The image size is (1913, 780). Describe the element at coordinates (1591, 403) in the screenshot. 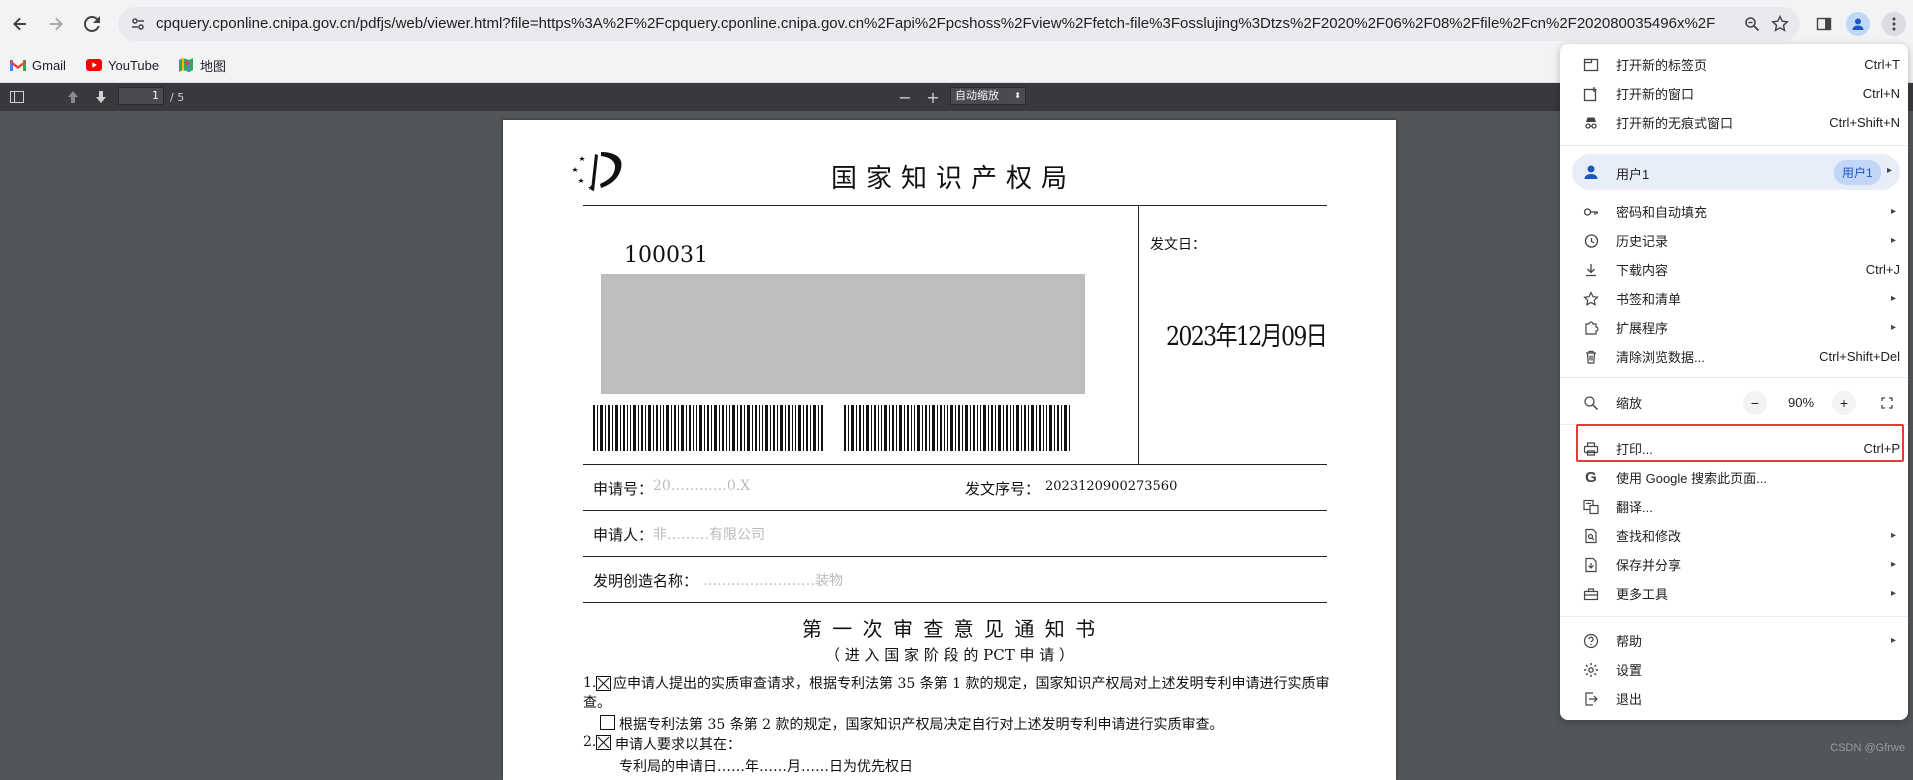

I see `zoom-icon` at that location.